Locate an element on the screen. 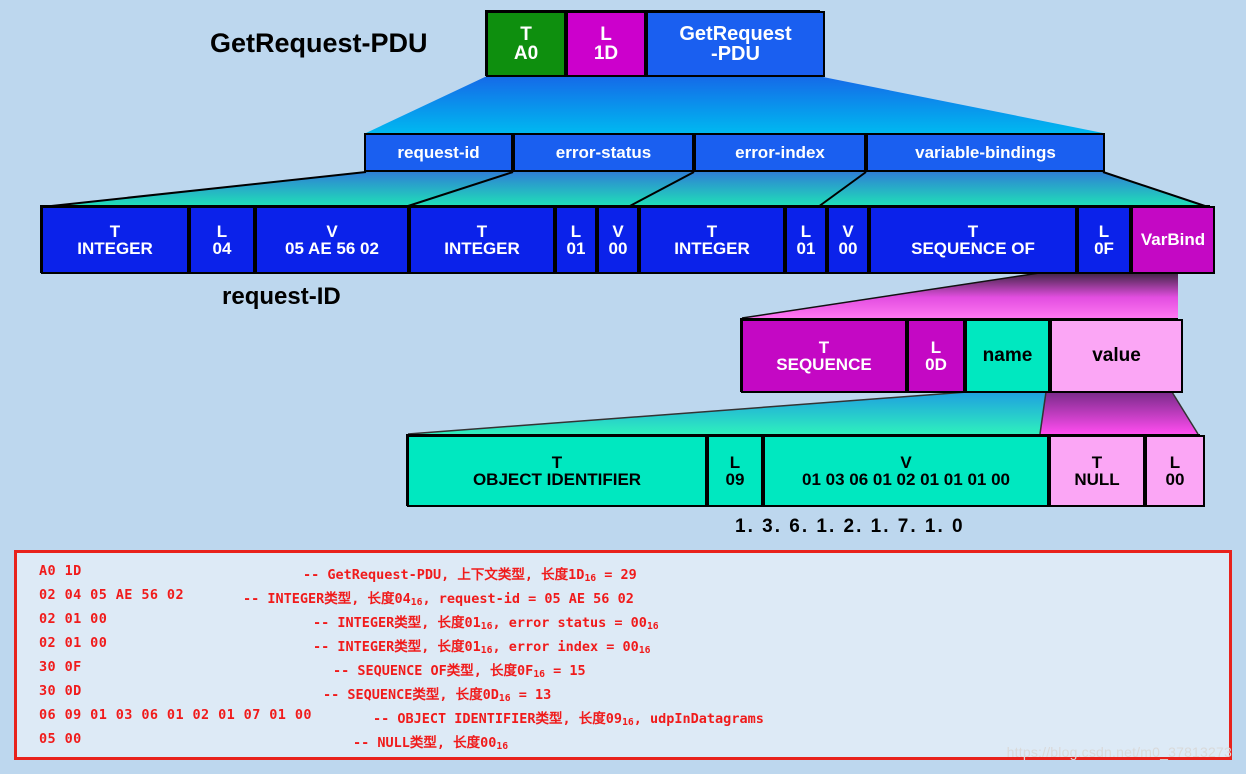 The image size is (1246, 774). cell-errindex-value: V 00 is located at coordinates (848, 240).